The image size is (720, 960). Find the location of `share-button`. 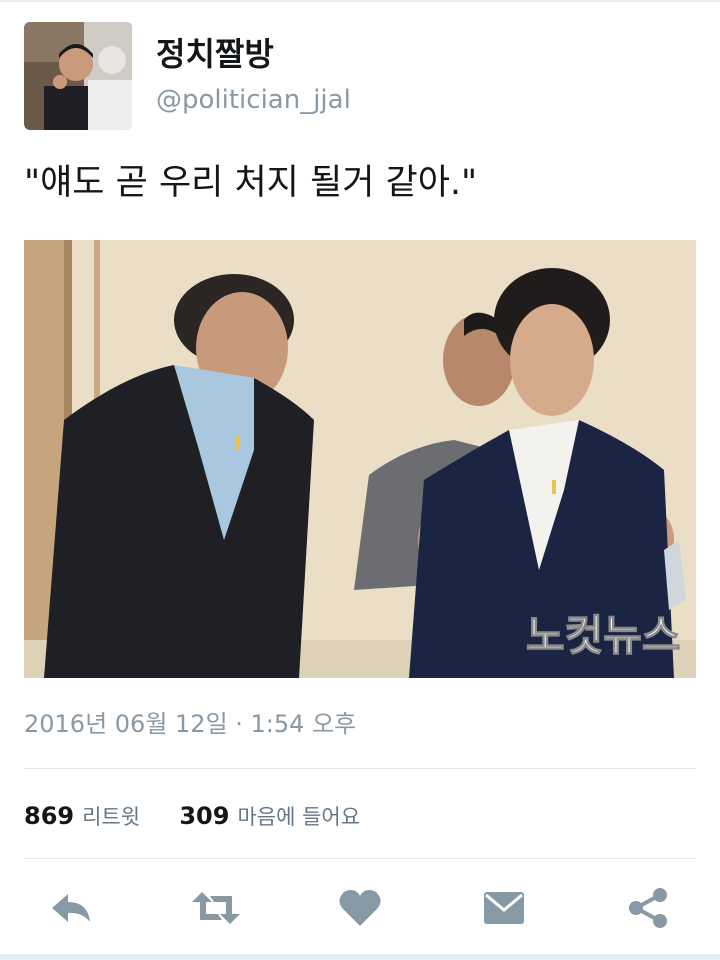

share-button is located at coordinates (648, 908).